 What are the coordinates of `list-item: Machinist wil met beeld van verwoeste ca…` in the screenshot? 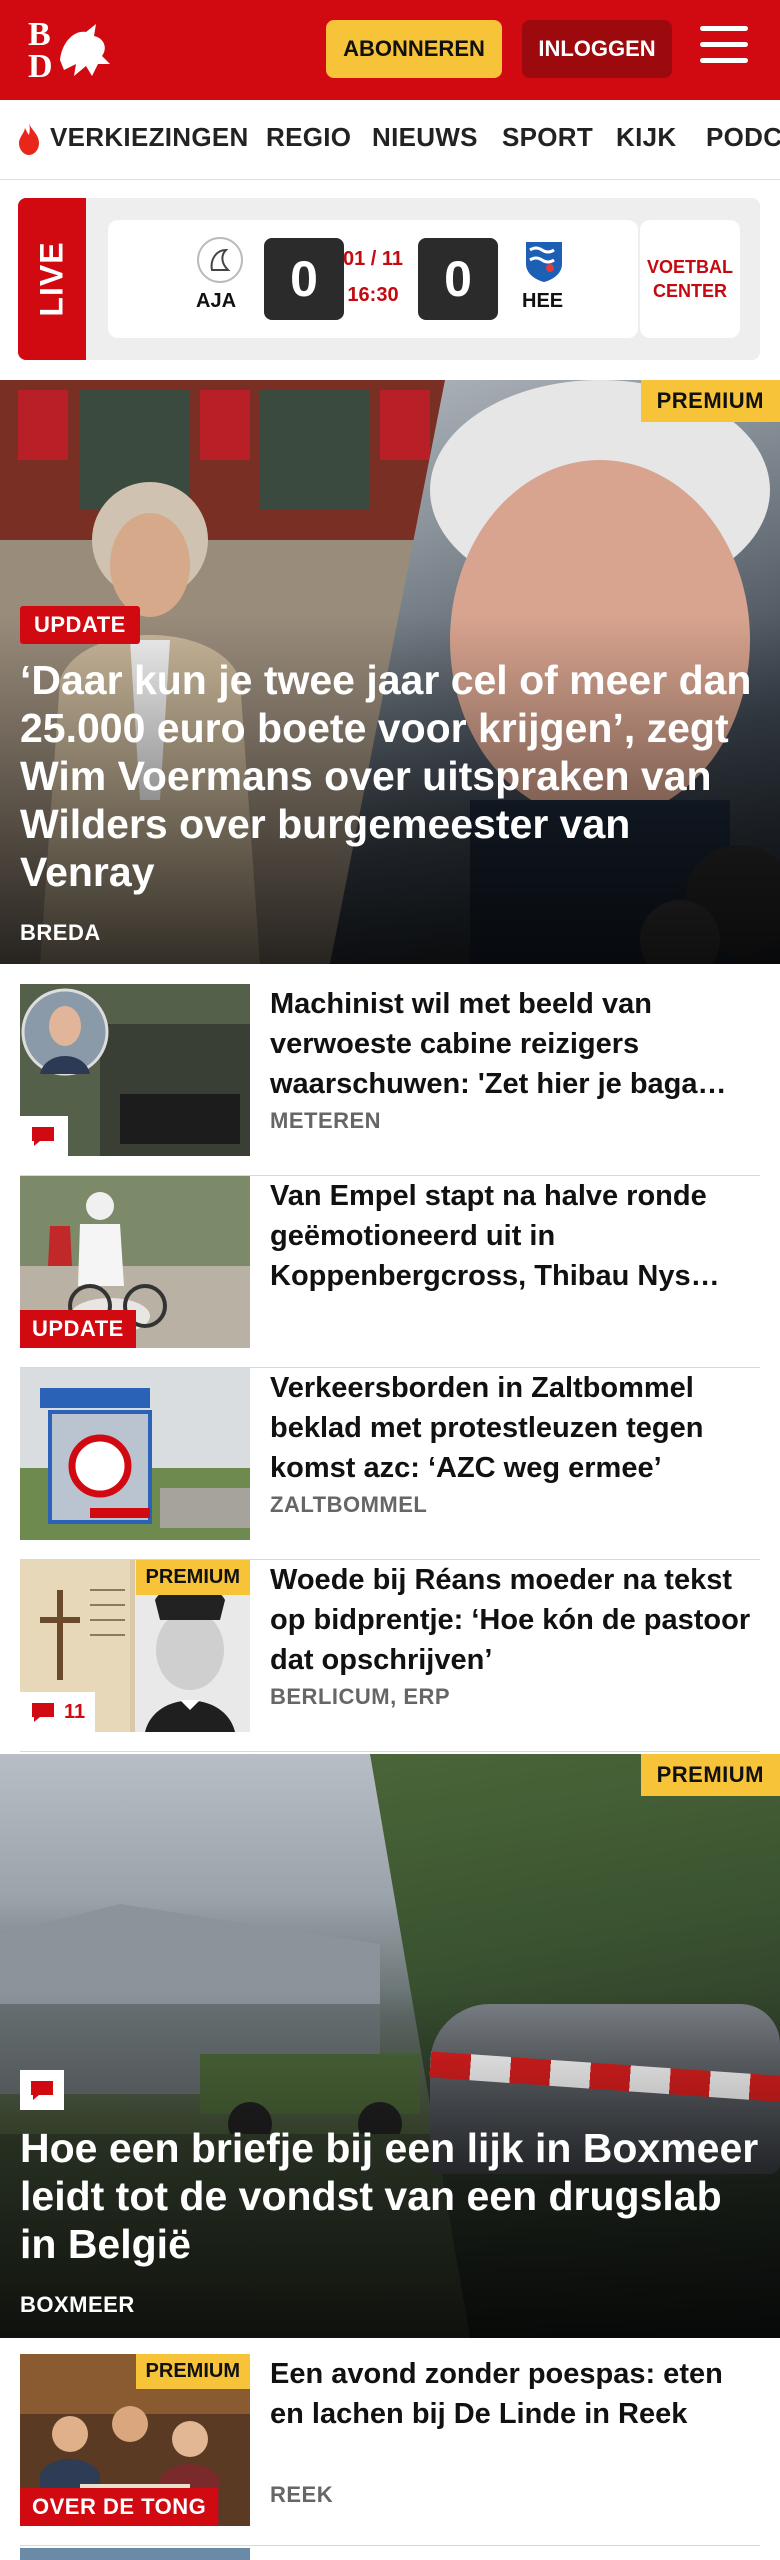 It's located at (390, 1080).